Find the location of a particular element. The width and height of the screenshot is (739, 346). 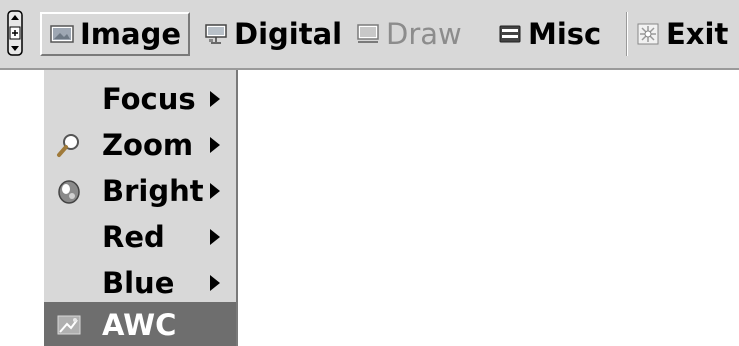

menu-image-label: Image is located at coordinates (131, 34).